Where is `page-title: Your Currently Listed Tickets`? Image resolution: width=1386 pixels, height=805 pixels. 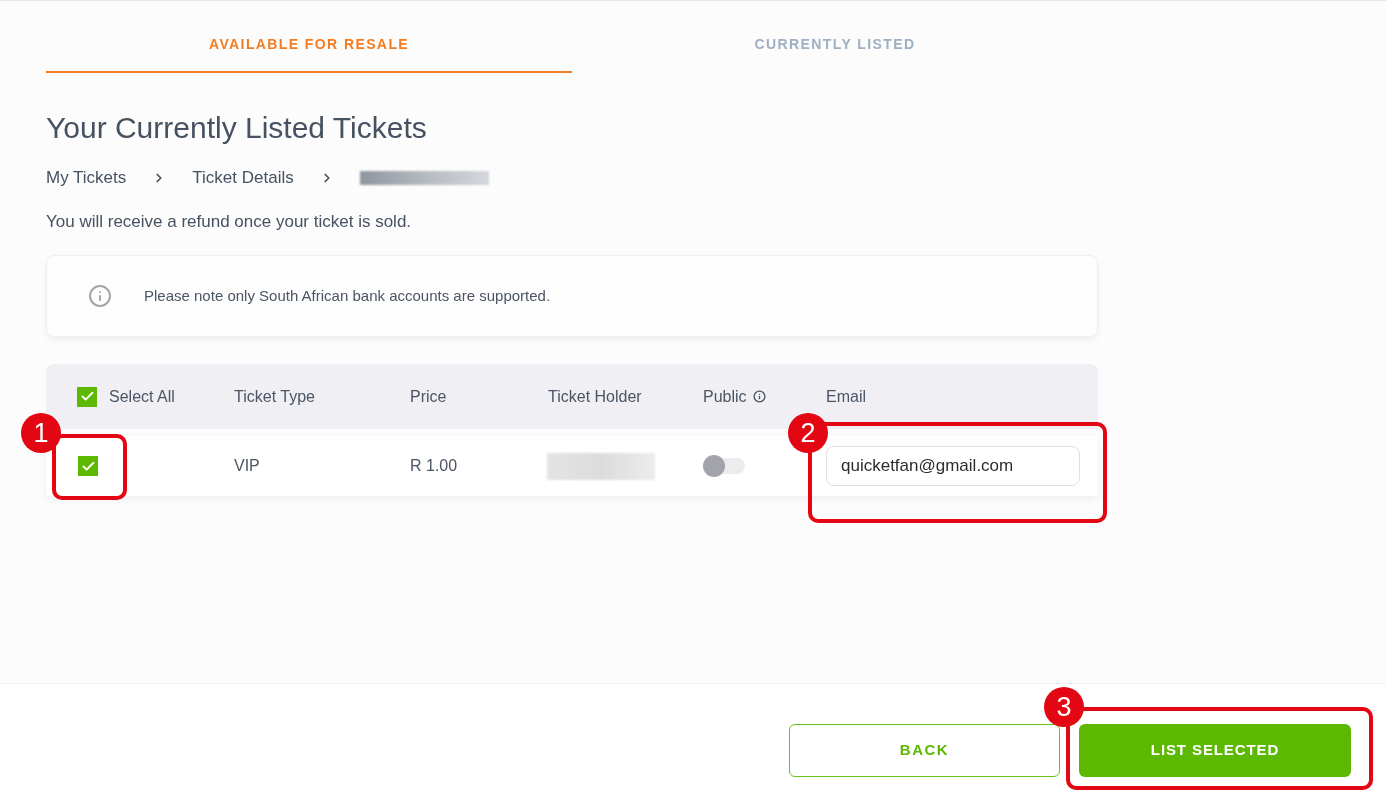 page-title: Your Currently Listed Tickets is located at coordinates (237, 128).